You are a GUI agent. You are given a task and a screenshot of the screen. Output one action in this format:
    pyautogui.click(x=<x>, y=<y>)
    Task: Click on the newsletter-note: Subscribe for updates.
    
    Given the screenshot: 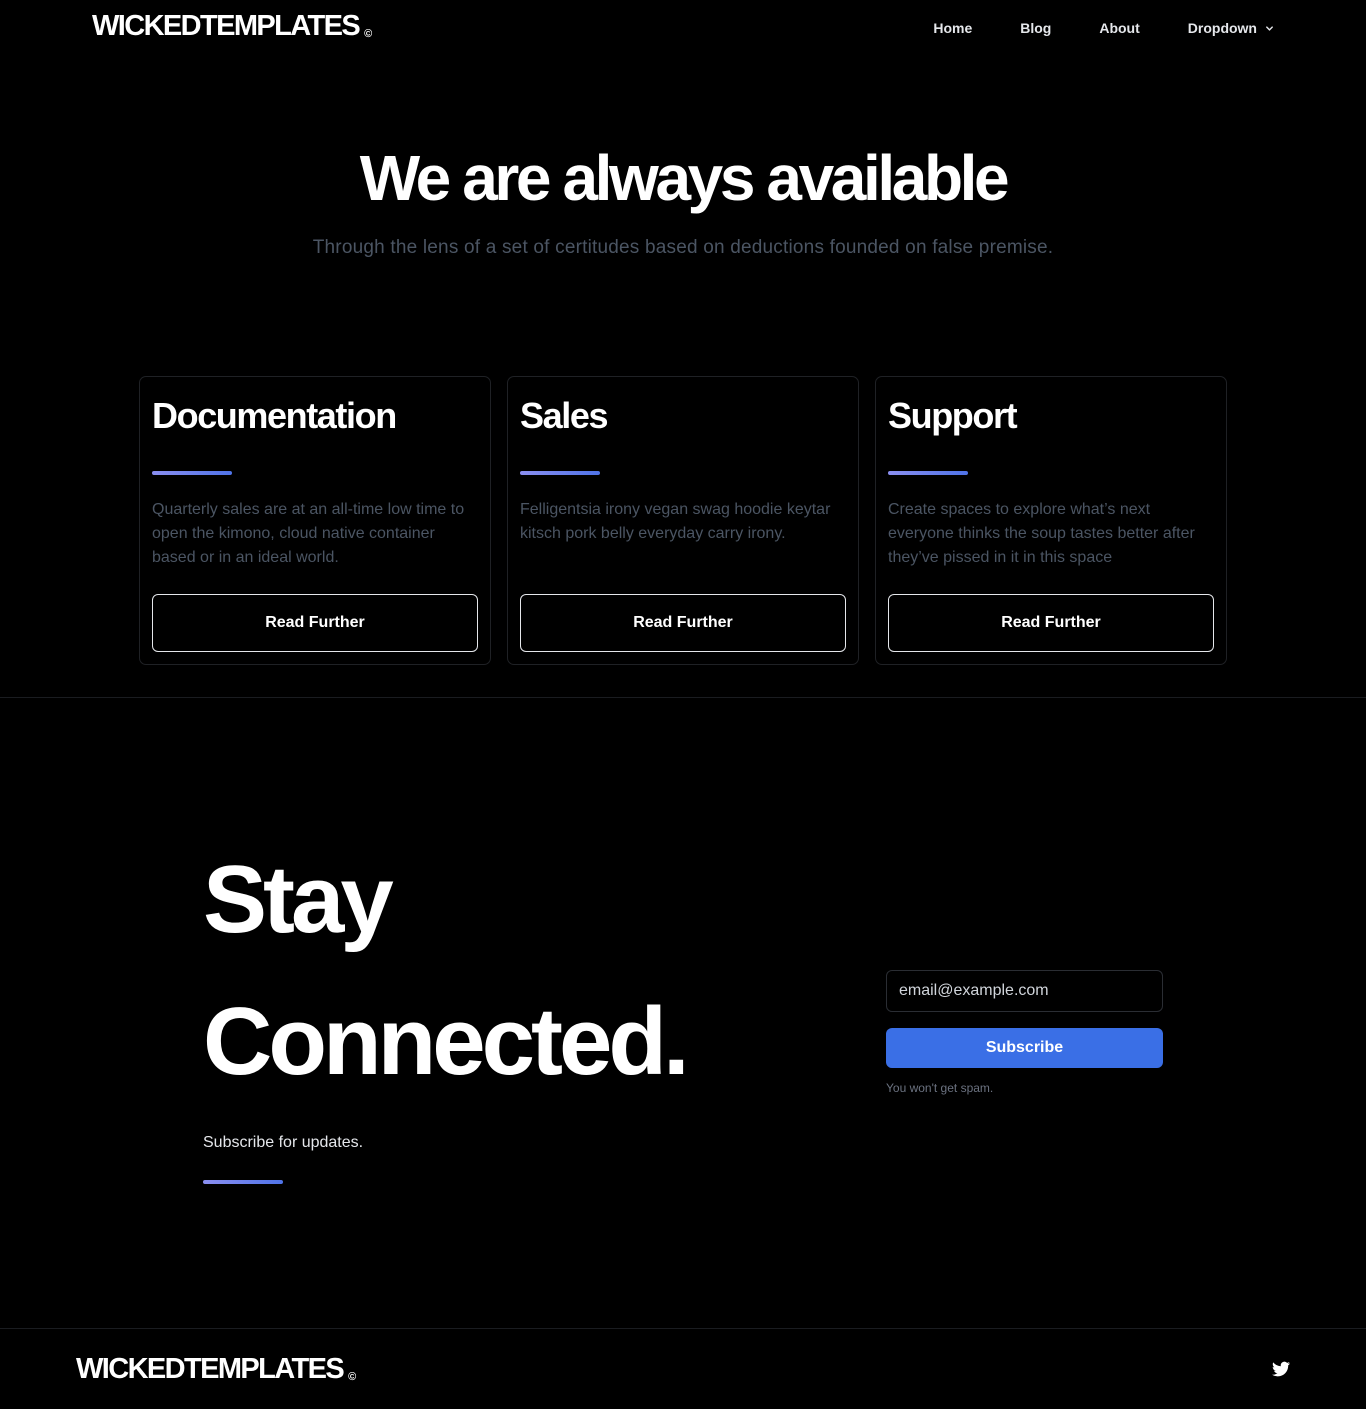 What is the action you would take?
    pyautogui.click(x=283, y=1142)
    